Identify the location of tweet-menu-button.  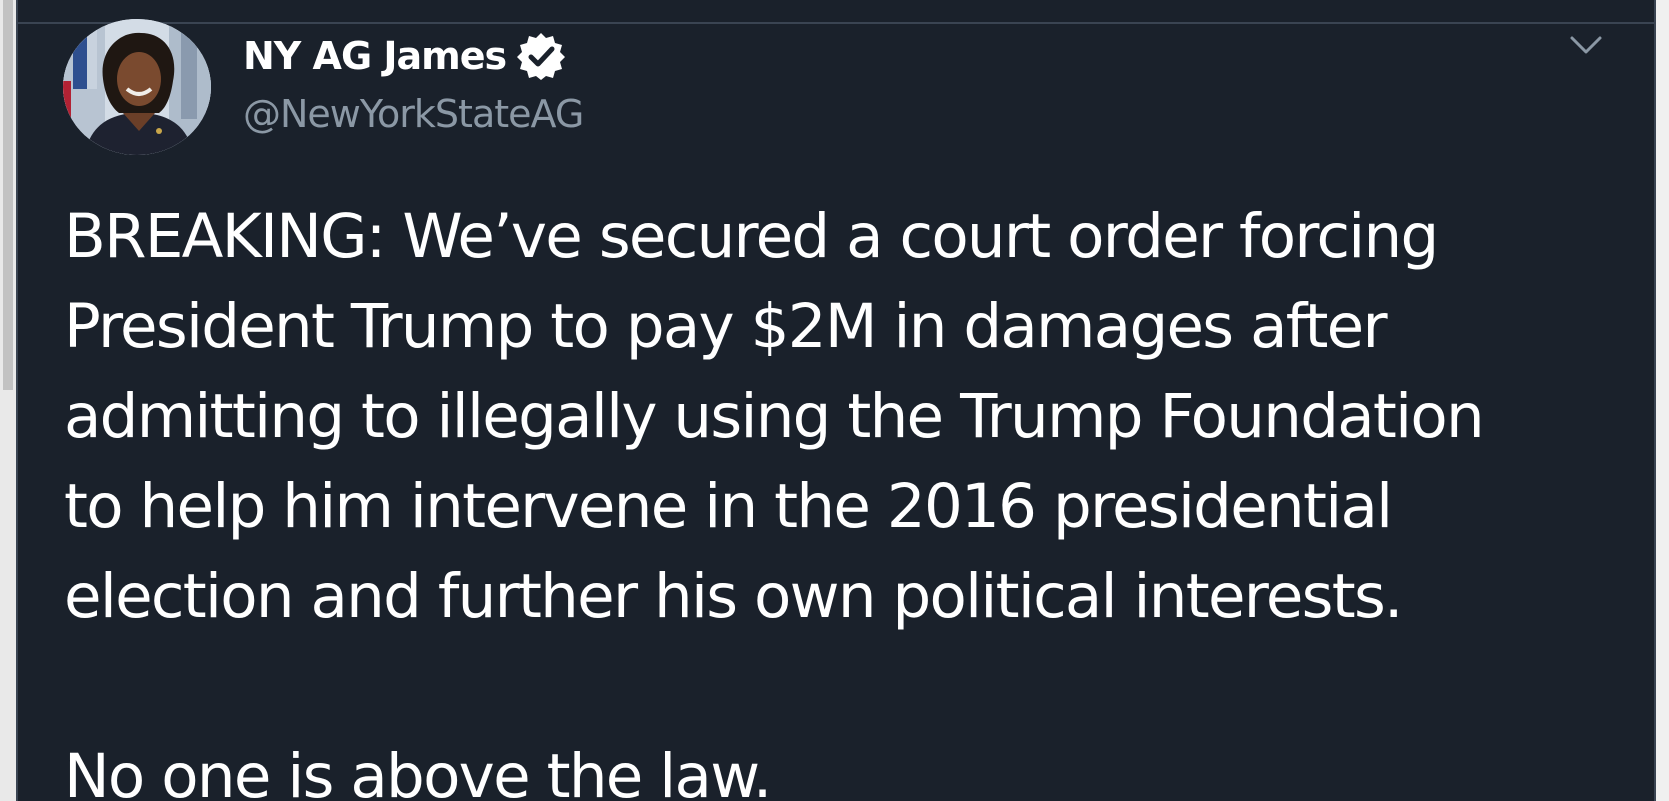
(1586, 45).